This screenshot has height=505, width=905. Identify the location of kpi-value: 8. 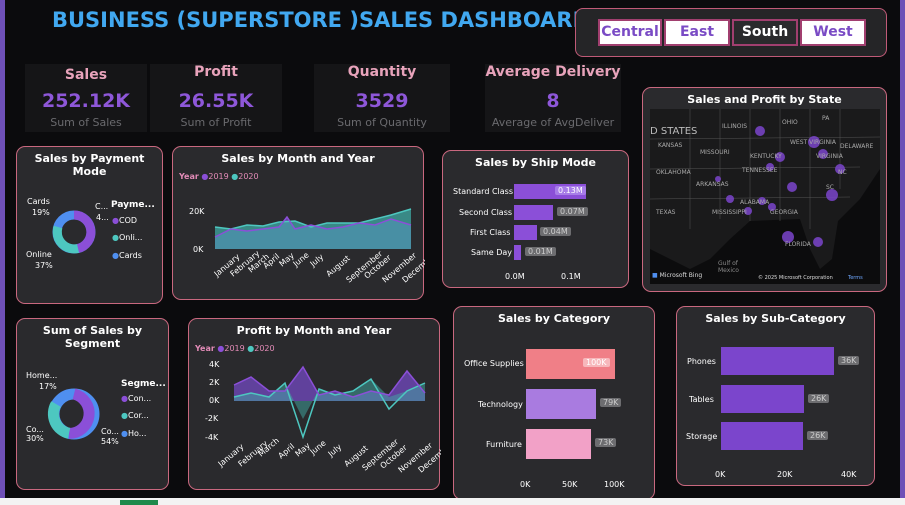
(553, 101).